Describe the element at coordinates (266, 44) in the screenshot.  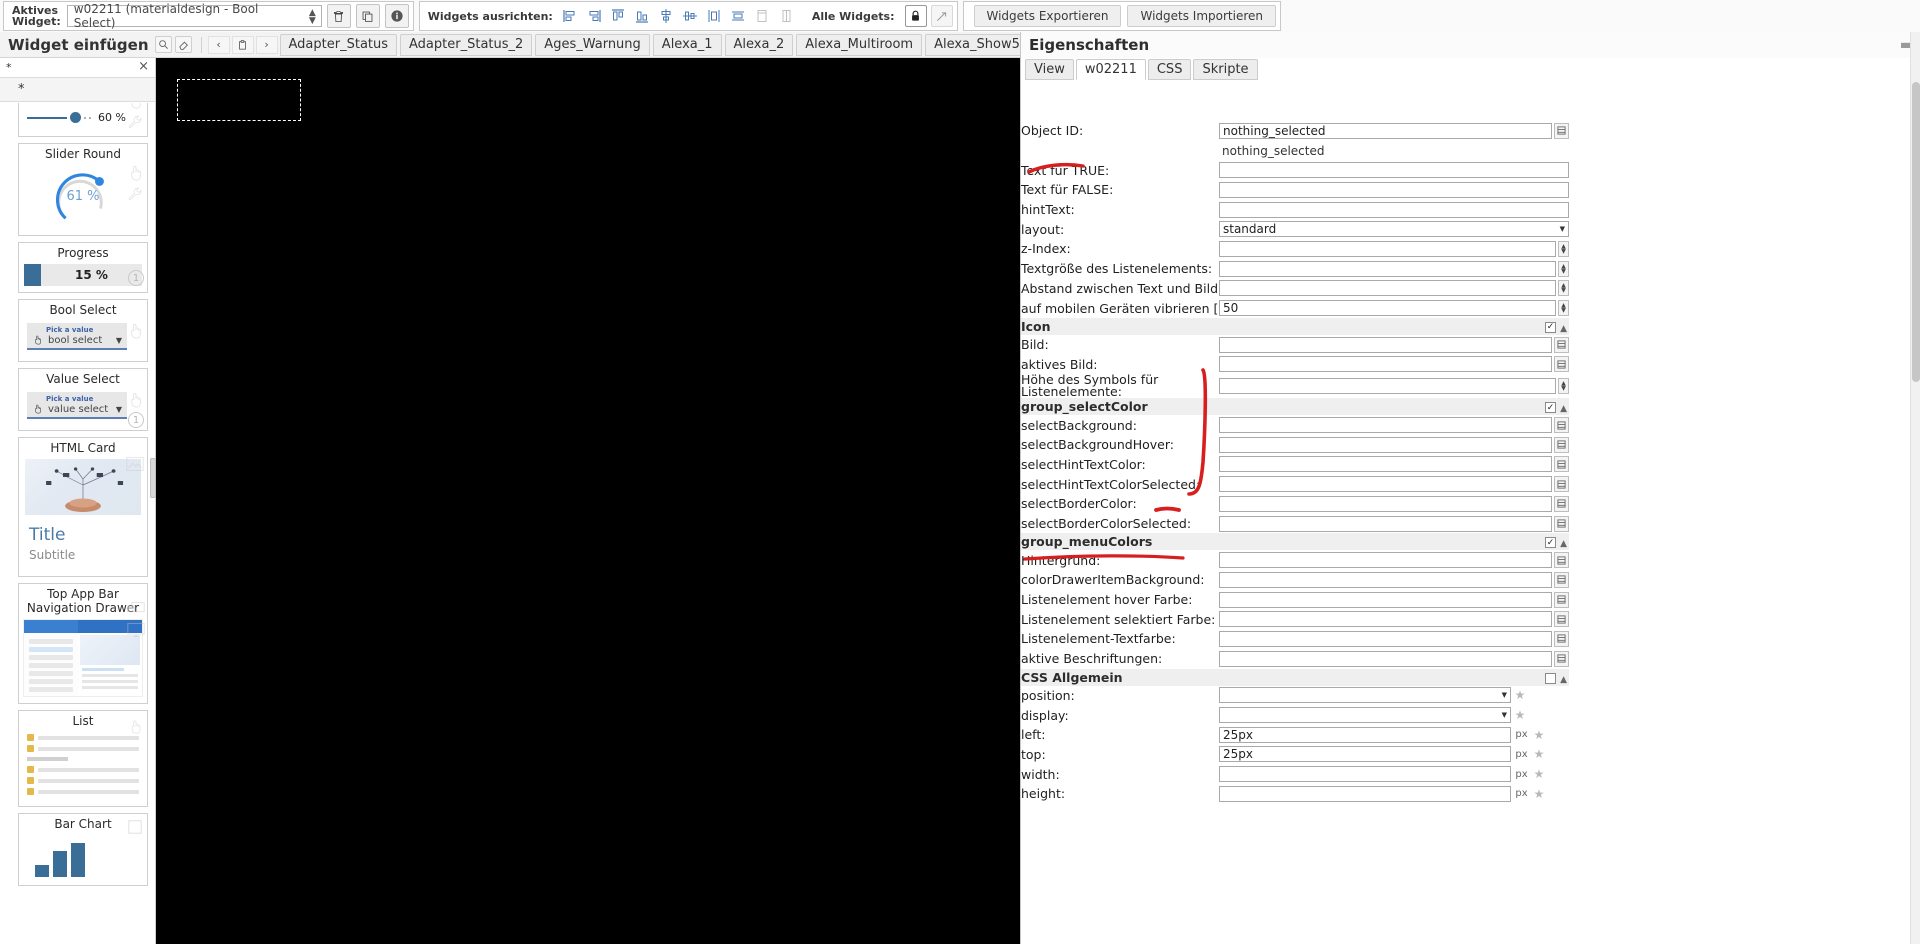
I see `next-view-button: ›` at that location.